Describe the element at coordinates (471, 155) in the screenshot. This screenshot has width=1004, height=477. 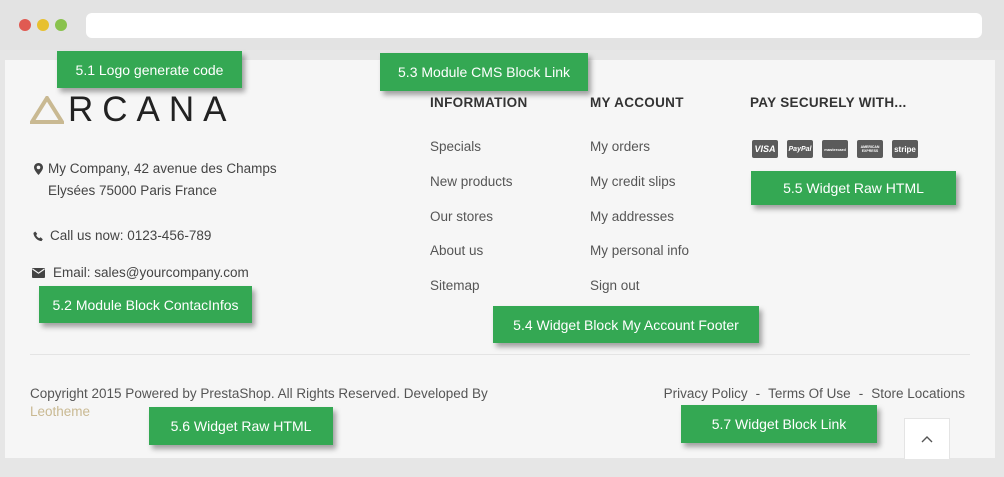
I see `link-specials: Specials` at that location.